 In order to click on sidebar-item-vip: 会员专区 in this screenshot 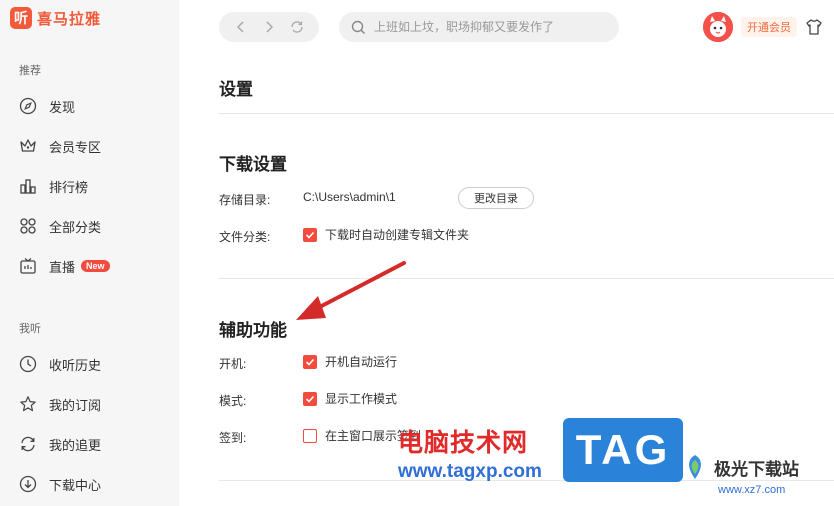, I will do `click(60, 146)`.